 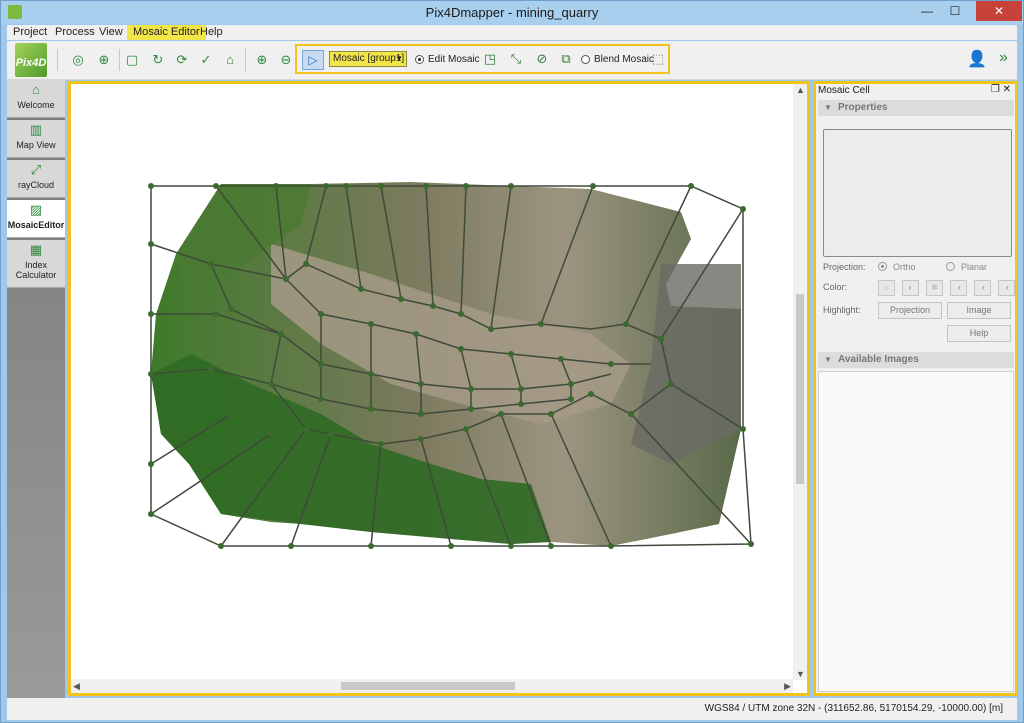 I want to click on pix4d-logo: Pix4D, so click(x=31, y=60).